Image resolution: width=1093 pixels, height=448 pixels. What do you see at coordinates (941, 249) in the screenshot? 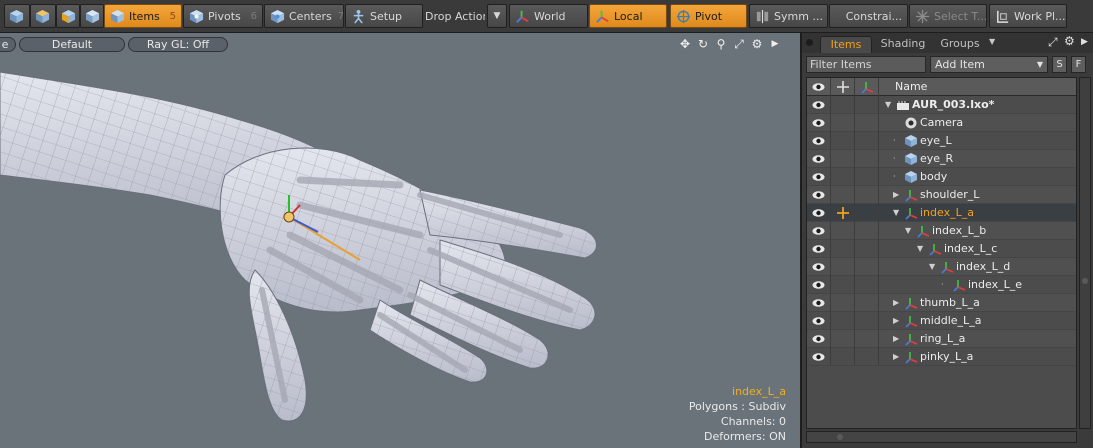
I see `tree-row: ▼ index_L_c` at bounding box center [941, 249].